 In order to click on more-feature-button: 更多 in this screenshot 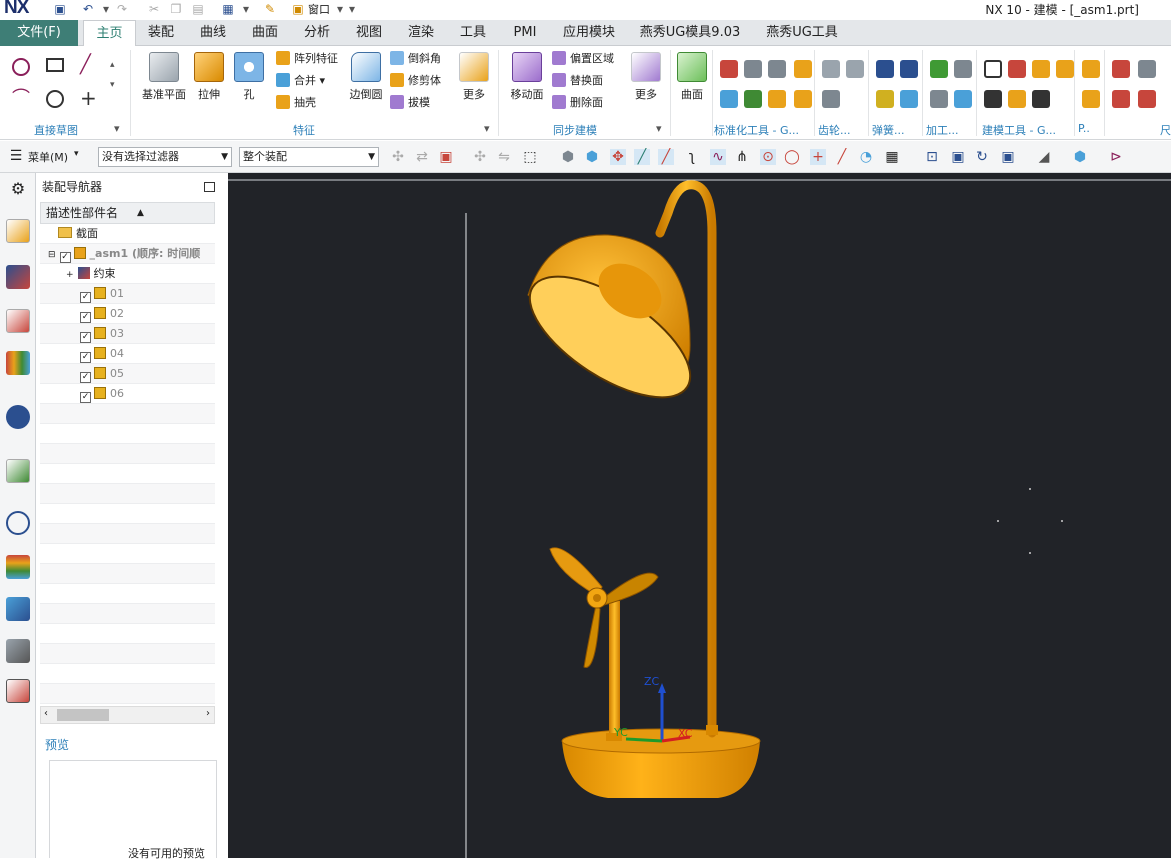, I will do `click(474, 77)`.